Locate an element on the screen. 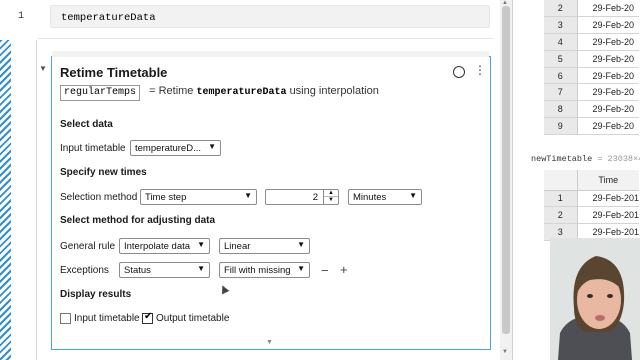 The image size is (640, 360). input-timetable-dropdown: temperatureD... ▼ is located at coordinates (175, 148).